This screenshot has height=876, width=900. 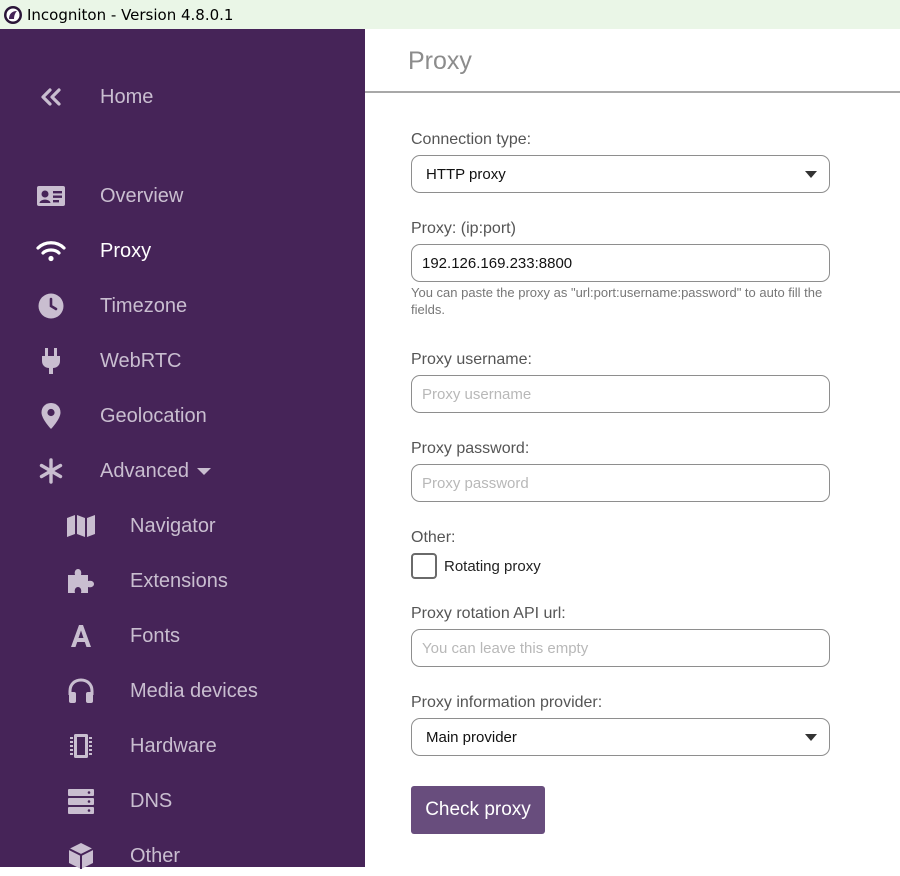 I want to click on sidebar-item-overview: Overview, so click(x=182, y=196).